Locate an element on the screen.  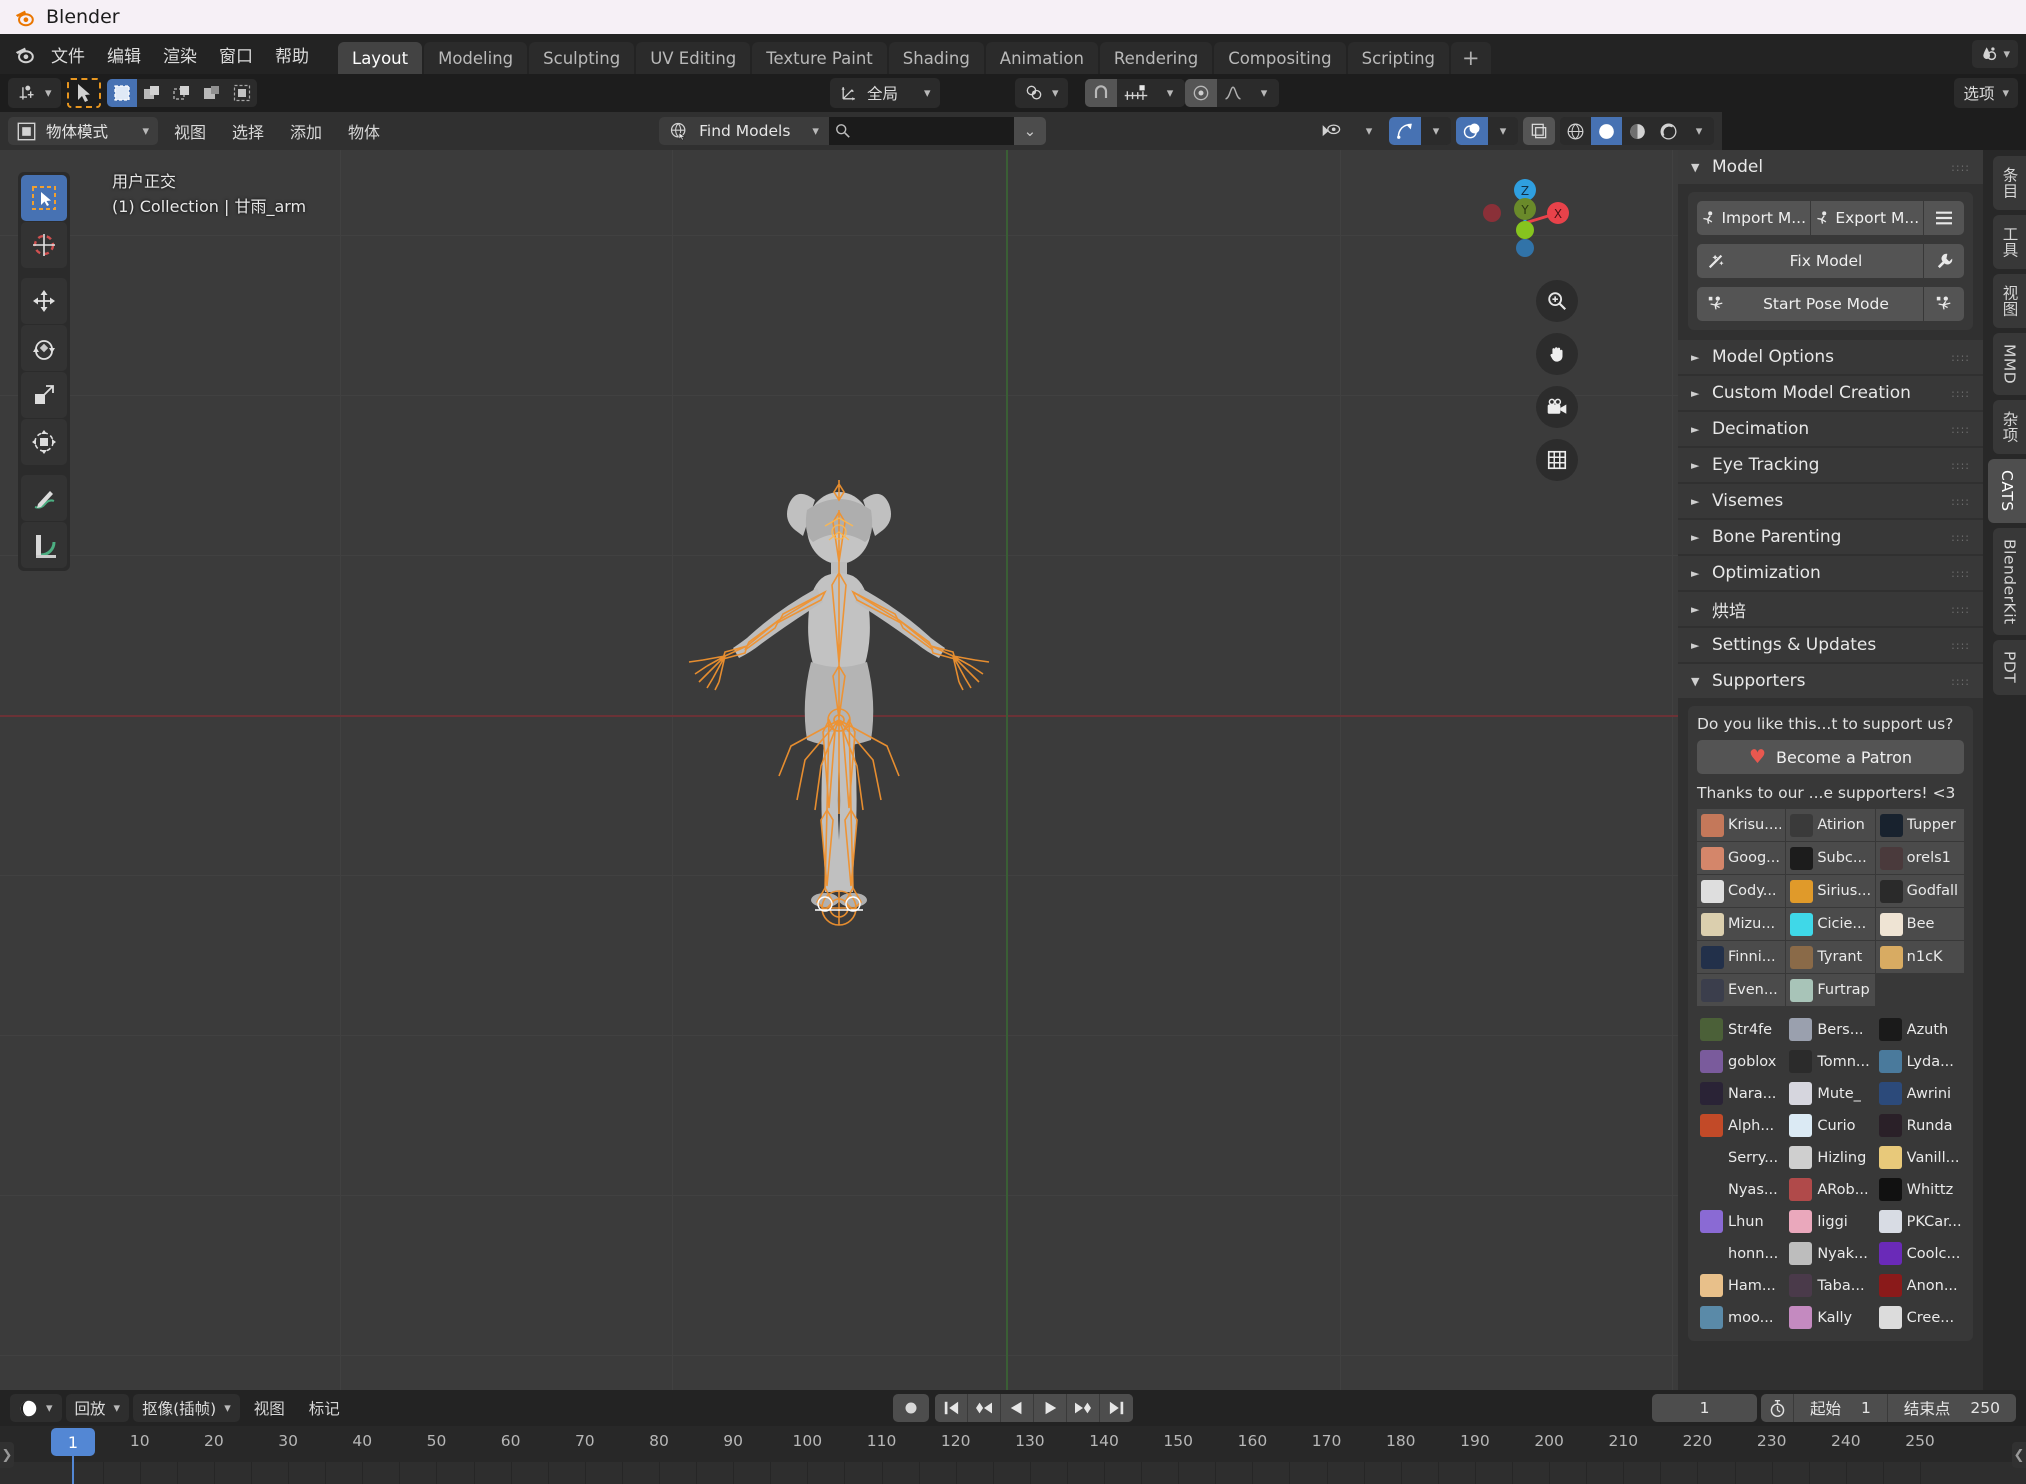
next-keyframe-icon is located at coordinates (1083, 1408).